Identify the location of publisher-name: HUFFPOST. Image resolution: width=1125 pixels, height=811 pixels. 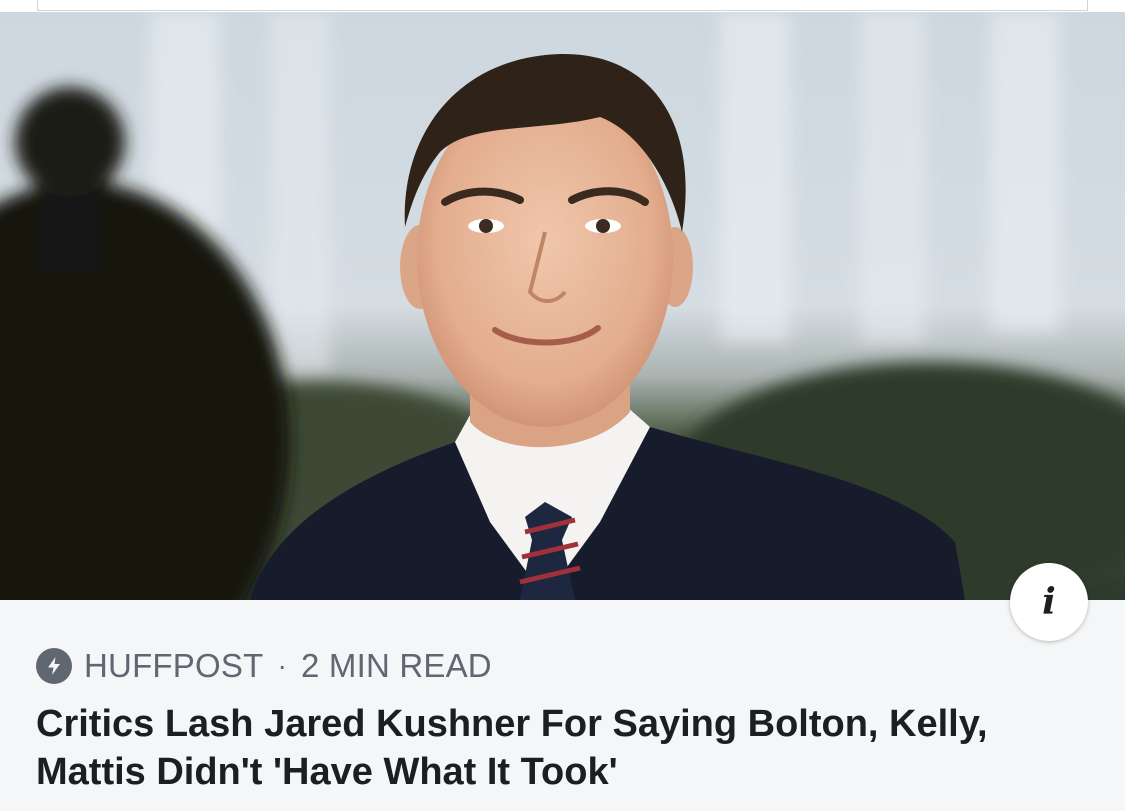
(174, 665).